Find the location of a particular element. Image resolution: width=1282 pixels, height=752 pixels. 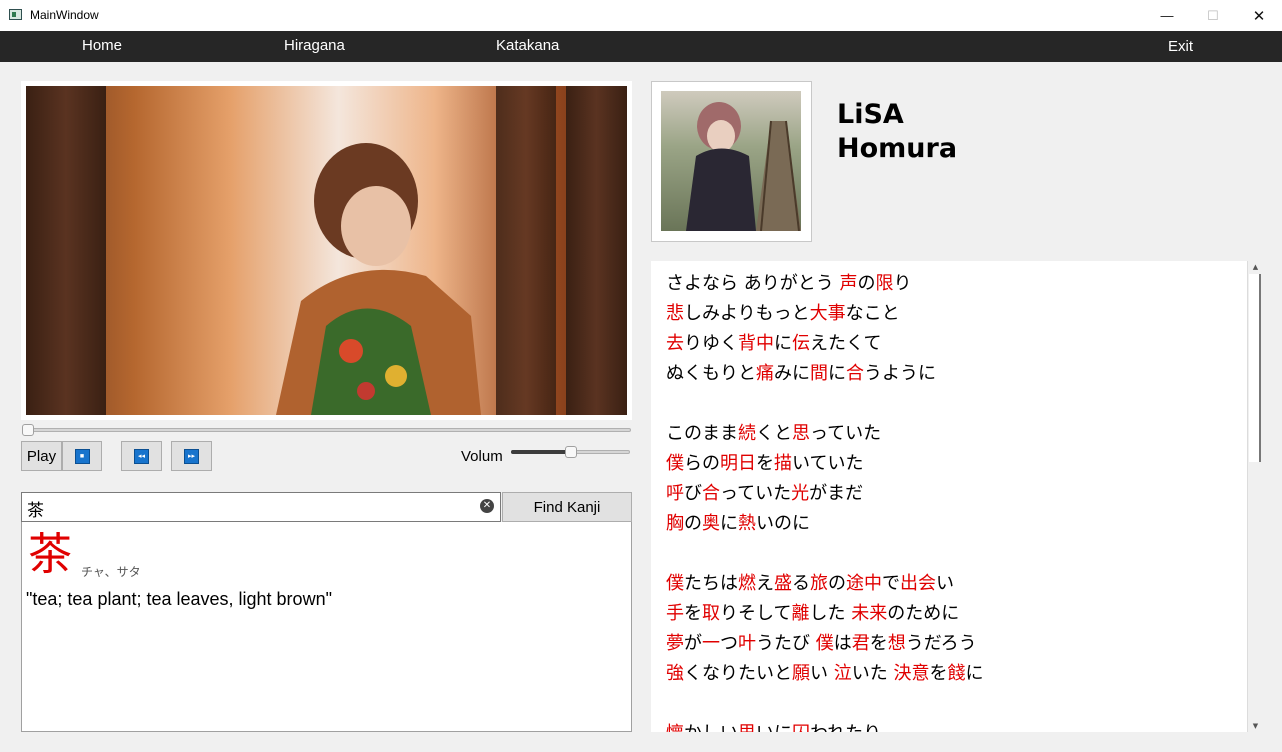

maximize-button: ☐ is located at coordinates (1213, 15).